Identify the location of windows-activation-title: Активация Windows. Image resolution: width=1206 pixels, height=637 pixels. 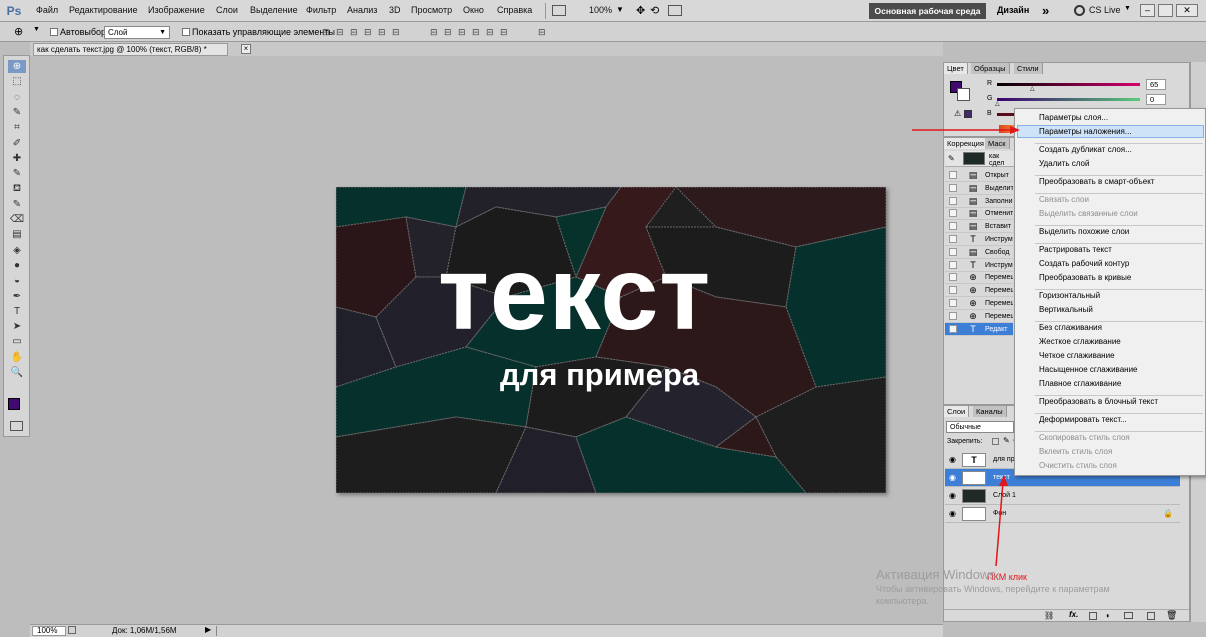
(936, 574).